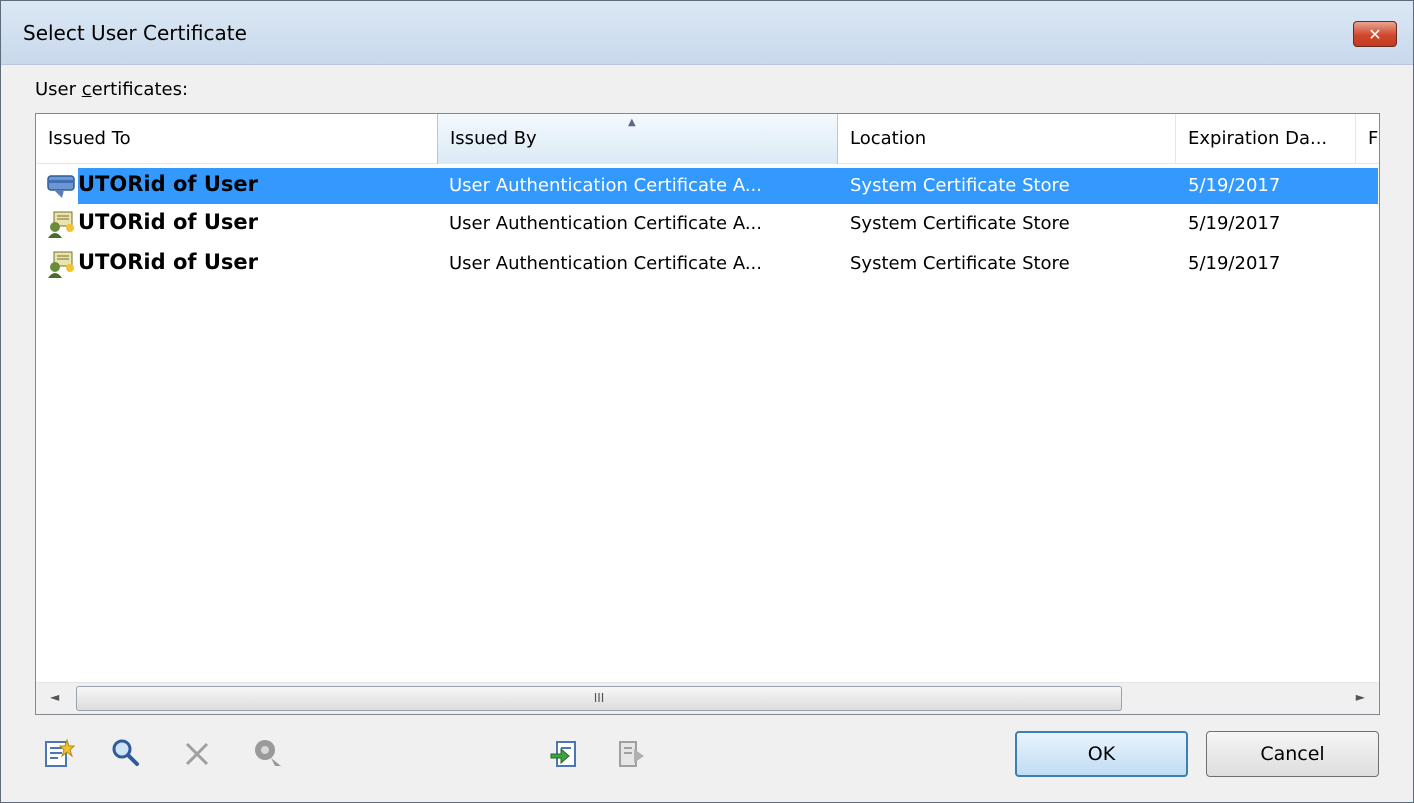 The height and width of the screenshot is (803, 1414). Describe the element at coordinates (197, 754) in the screenshot. I see `delete-icon` at that location.